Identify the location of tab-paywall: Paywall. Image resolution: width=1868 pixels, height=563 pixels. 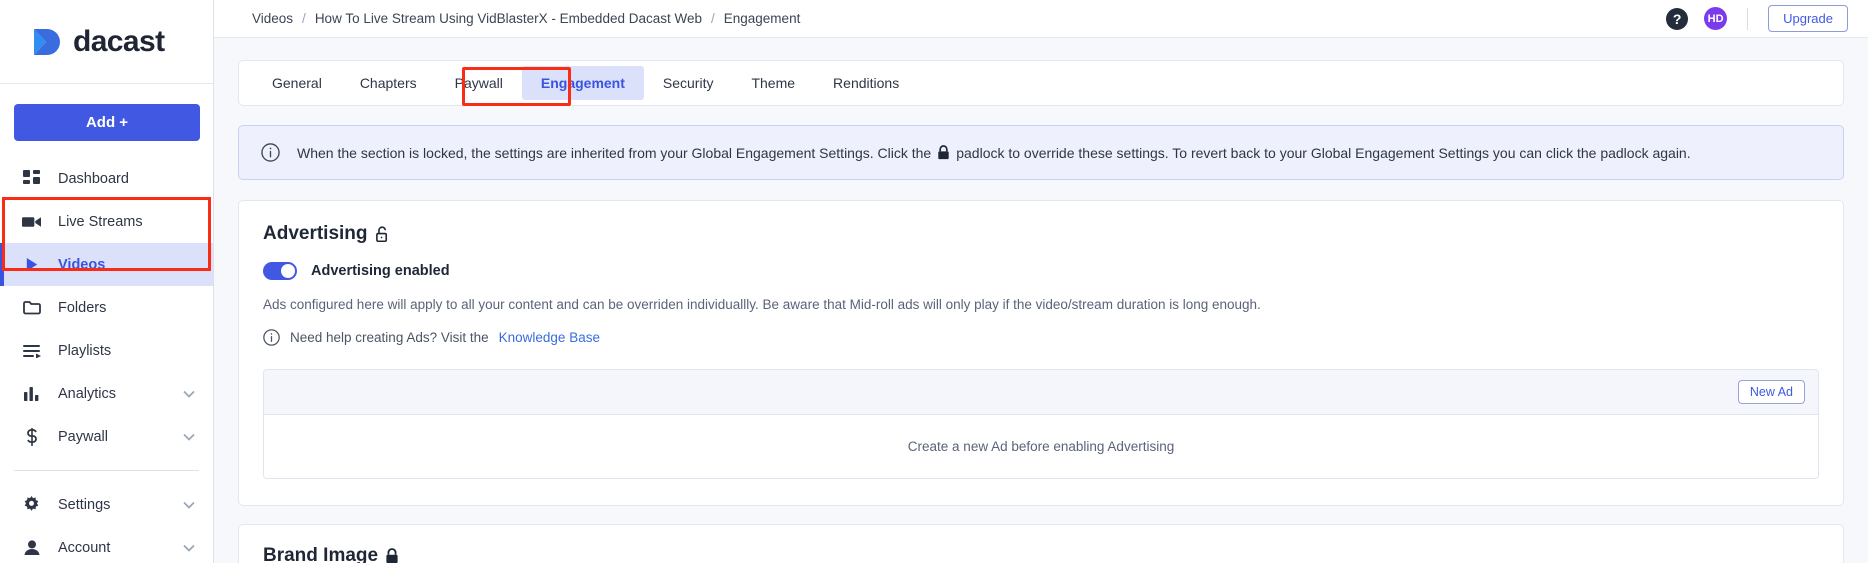
(479, 83).